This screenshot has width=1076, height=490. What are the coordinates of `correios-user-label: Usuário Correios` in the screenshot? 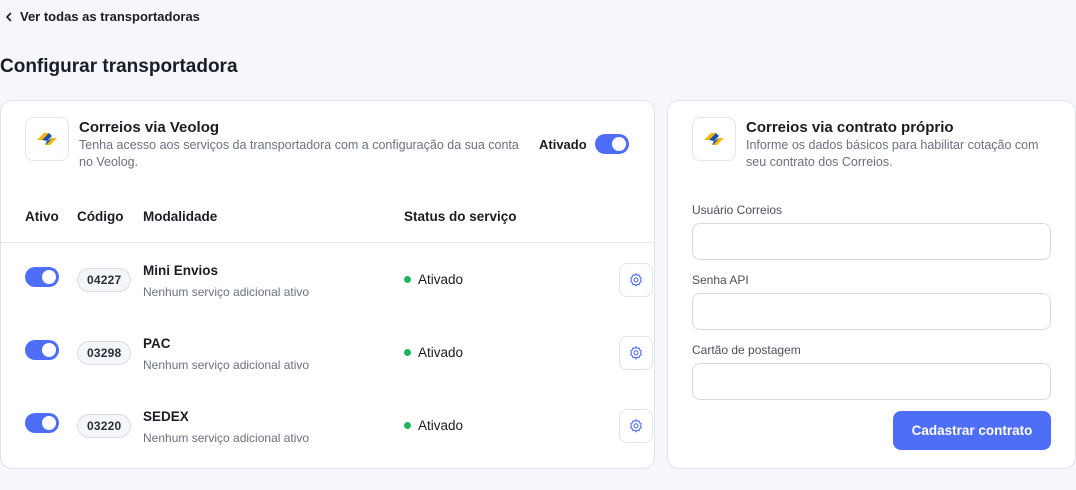 It's located at (737, 210).